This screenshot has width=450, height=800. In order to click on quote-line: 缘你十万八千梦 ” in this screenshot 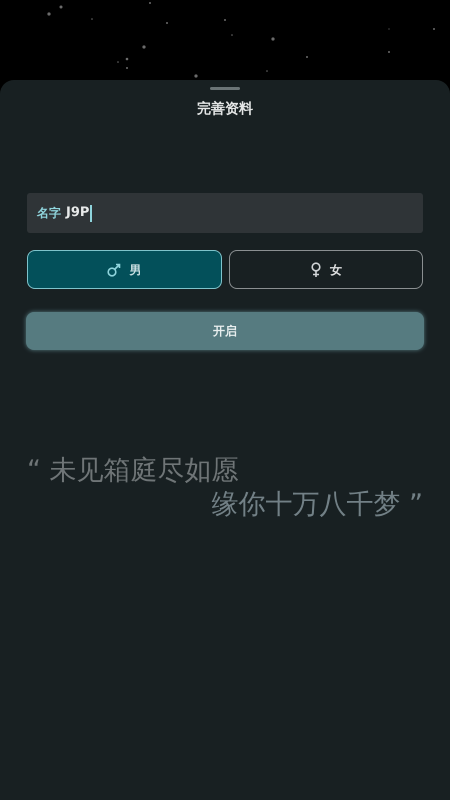, I will do `click(317, 505)`.